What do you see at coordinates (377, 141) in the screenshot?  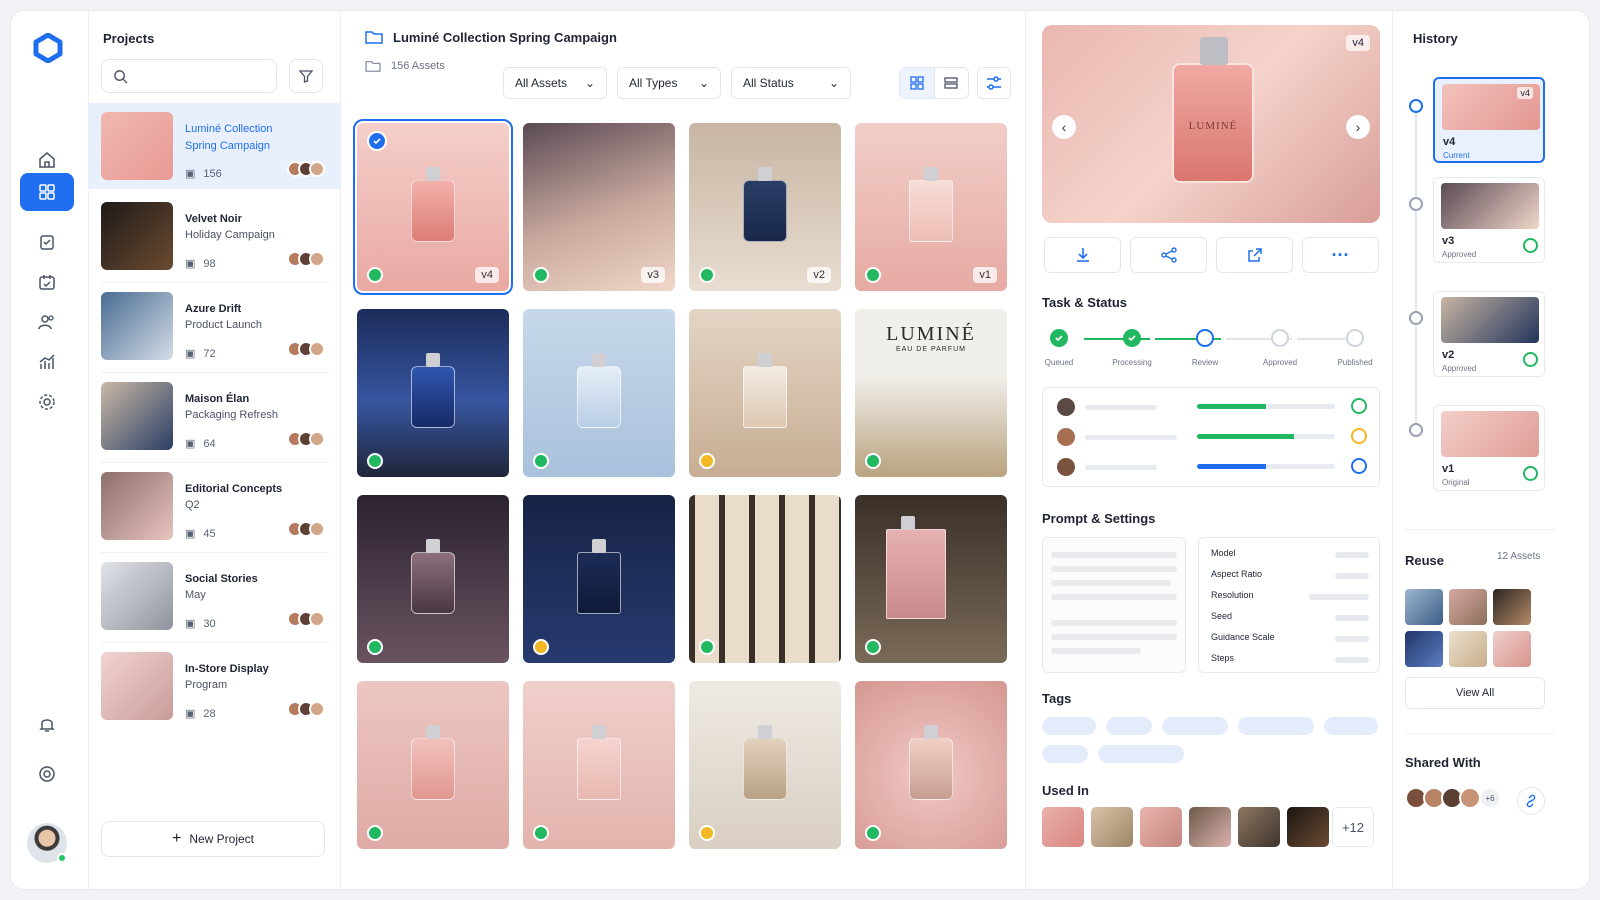 I see `selected-check-icon` at bounding box center [377, 141].